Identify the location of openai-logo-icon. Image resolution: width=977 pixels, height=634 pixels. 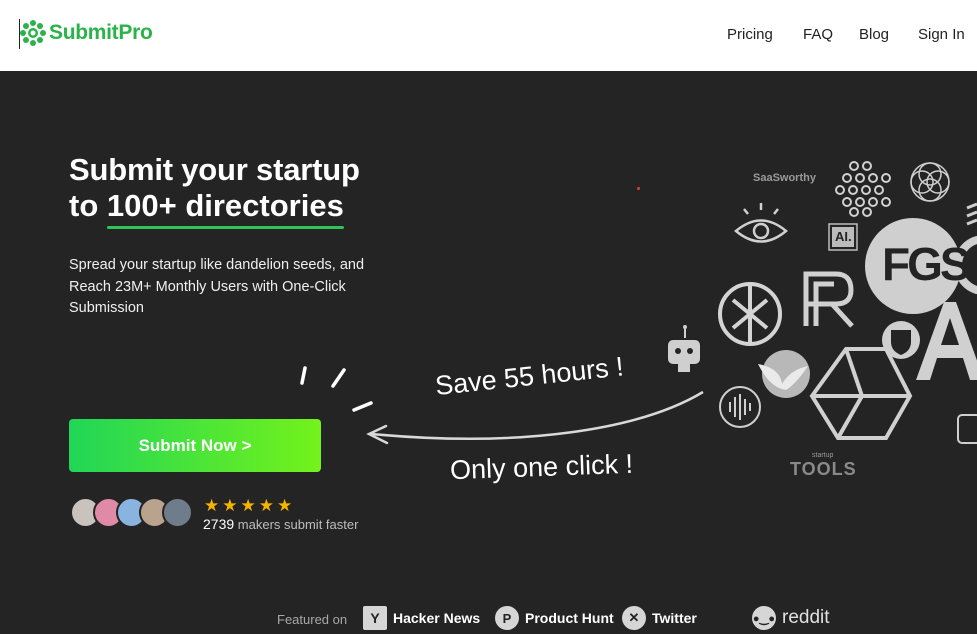
(750, 314).